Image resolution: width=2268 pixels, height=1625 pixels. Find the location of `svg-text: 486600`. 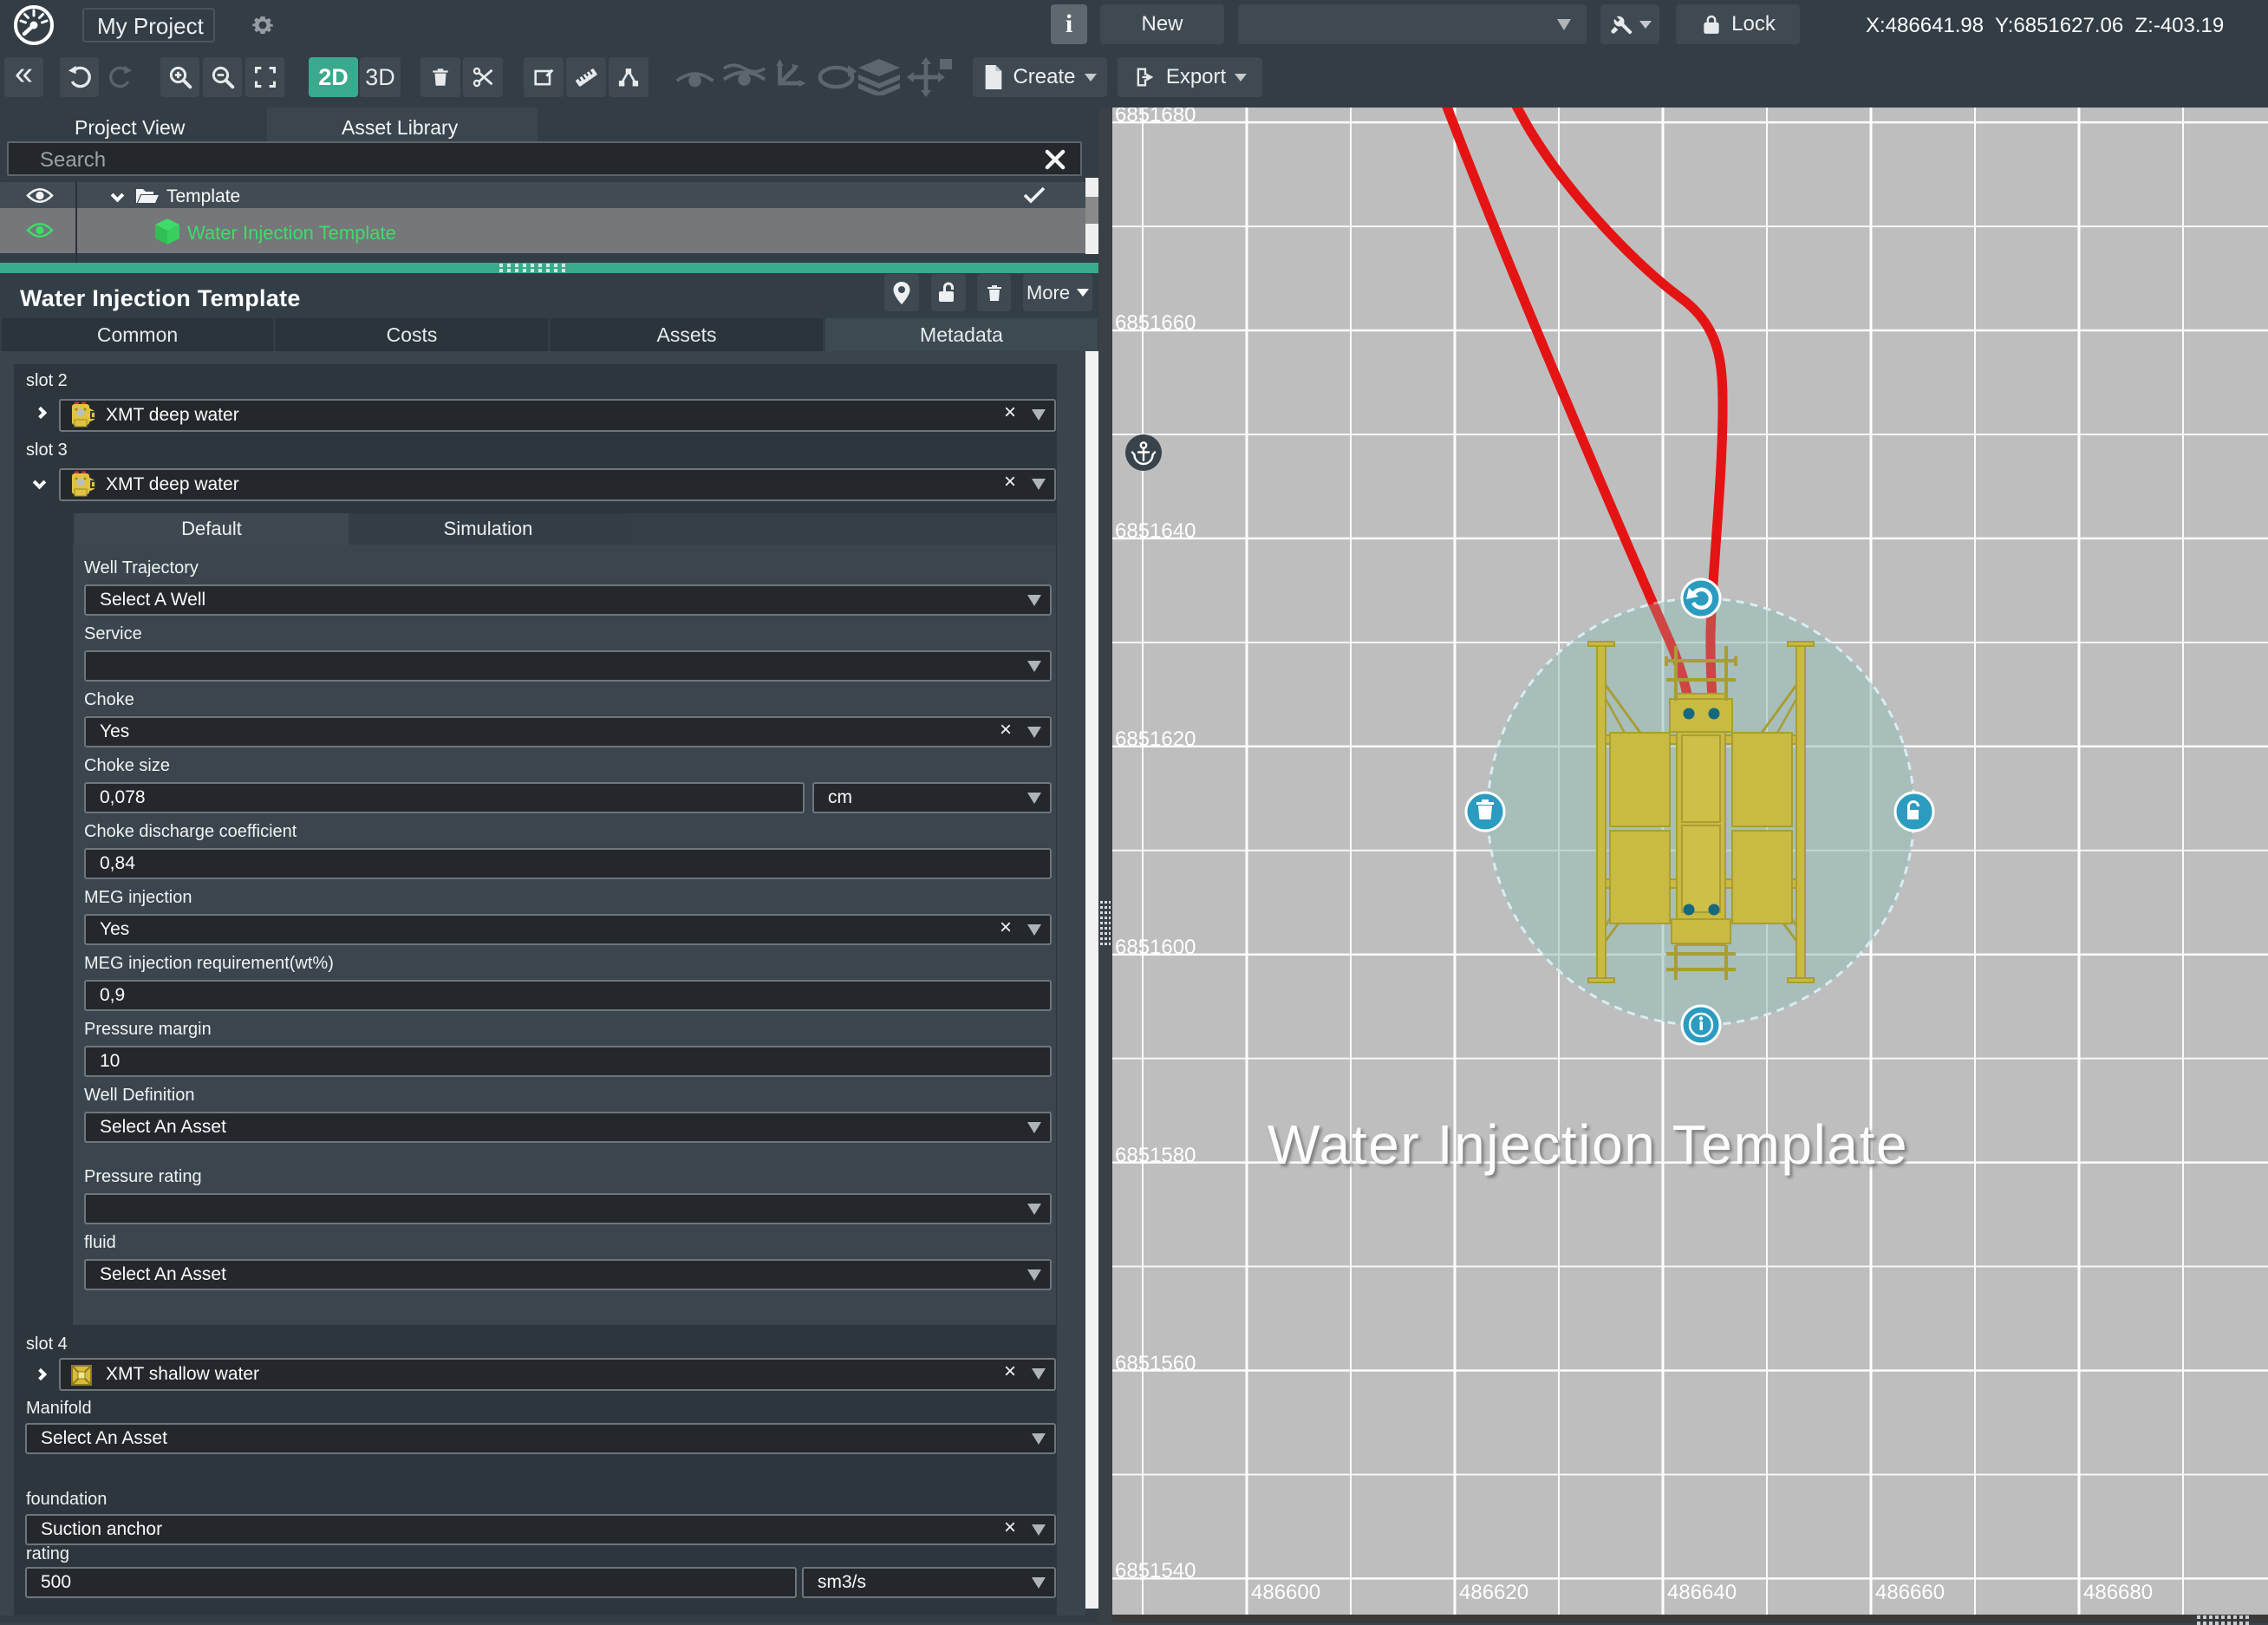

svg-text: 486600 is located at coordinates (1285, 1592).